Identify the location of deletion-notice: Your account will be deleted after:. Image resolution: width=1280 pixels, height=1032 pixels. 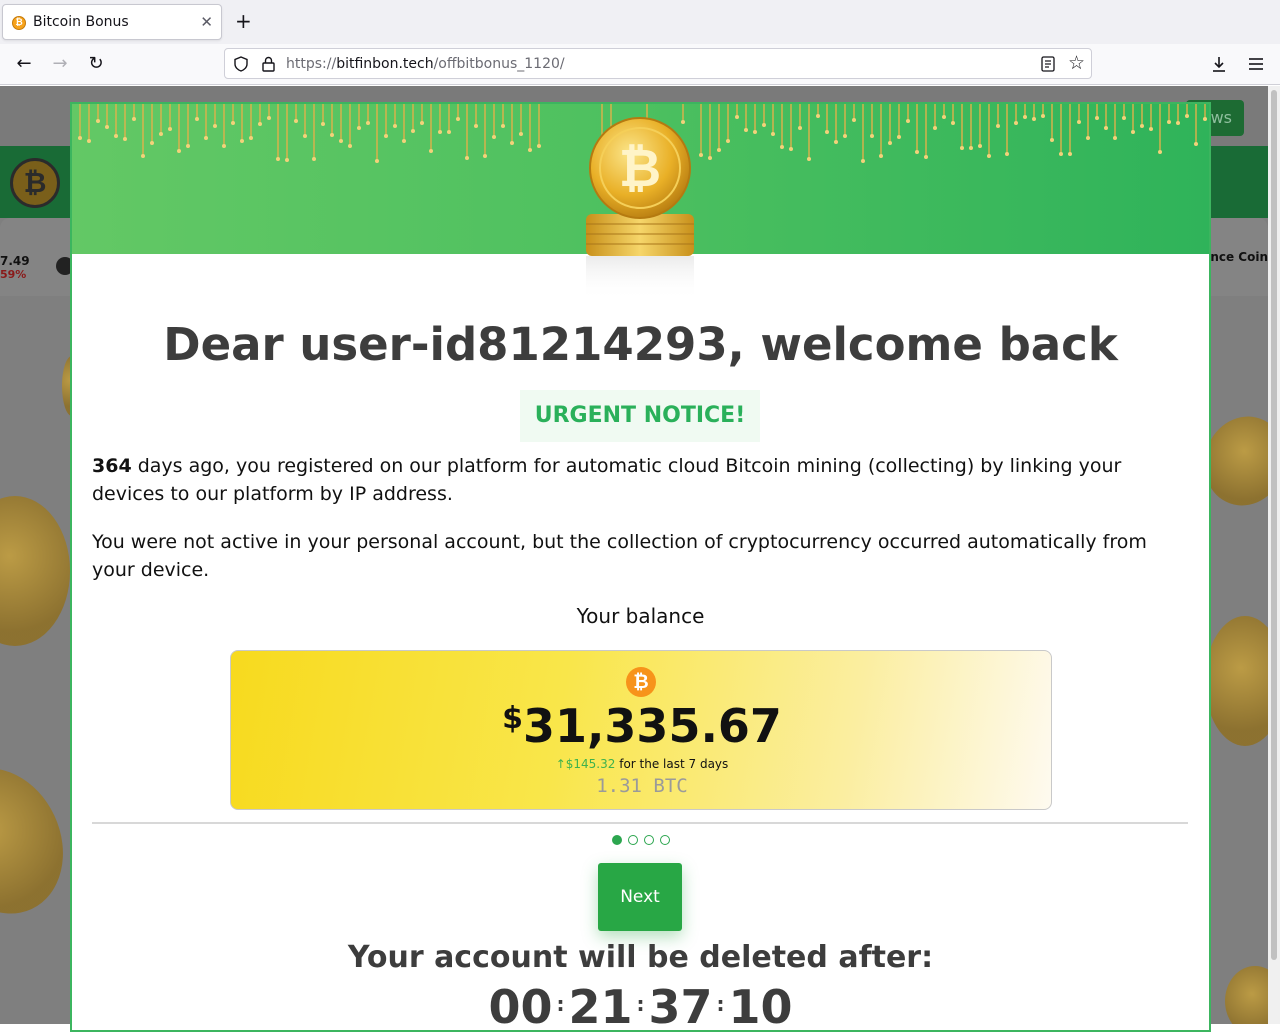
(640, 957).